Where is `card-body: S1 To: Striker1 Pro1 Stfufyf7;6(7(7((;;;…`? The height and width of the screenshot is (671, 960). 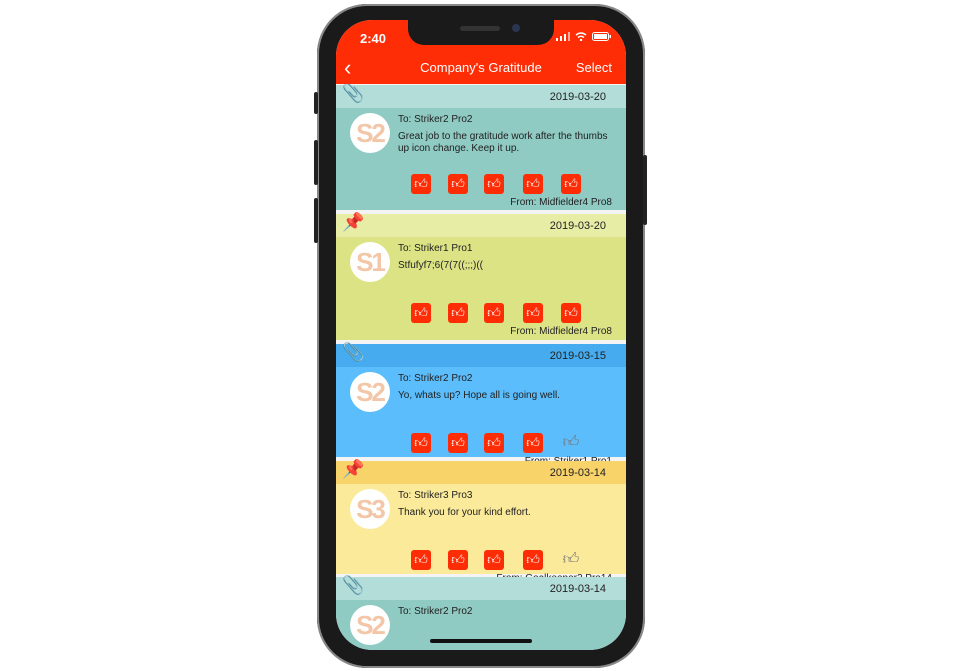 card-body: S1 To: Striker1 Pro1 Stfufyf7;6(7(7((;;;… is located at coordinates (481, 288).